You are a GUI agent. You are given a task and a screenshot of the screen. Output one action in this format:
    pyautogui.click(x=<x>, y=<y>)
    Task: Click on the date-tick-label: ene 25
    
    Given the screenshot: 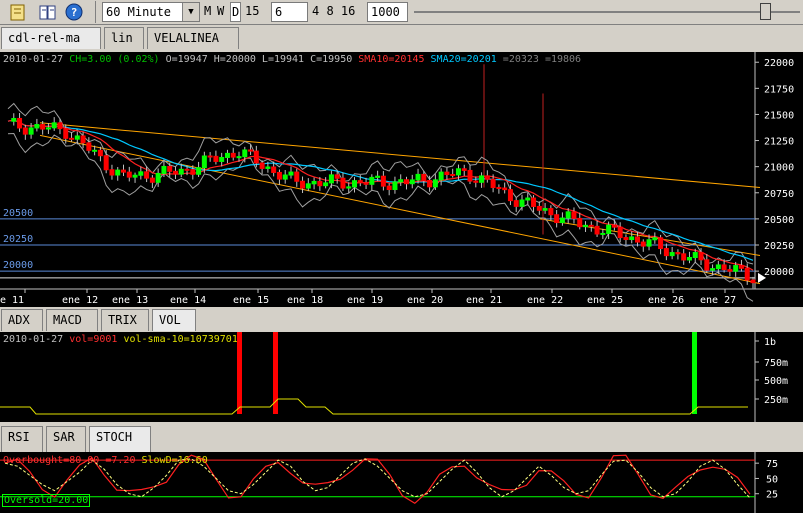 What is the action you would take?
    pyautogui.click(x=605, y=300)
    